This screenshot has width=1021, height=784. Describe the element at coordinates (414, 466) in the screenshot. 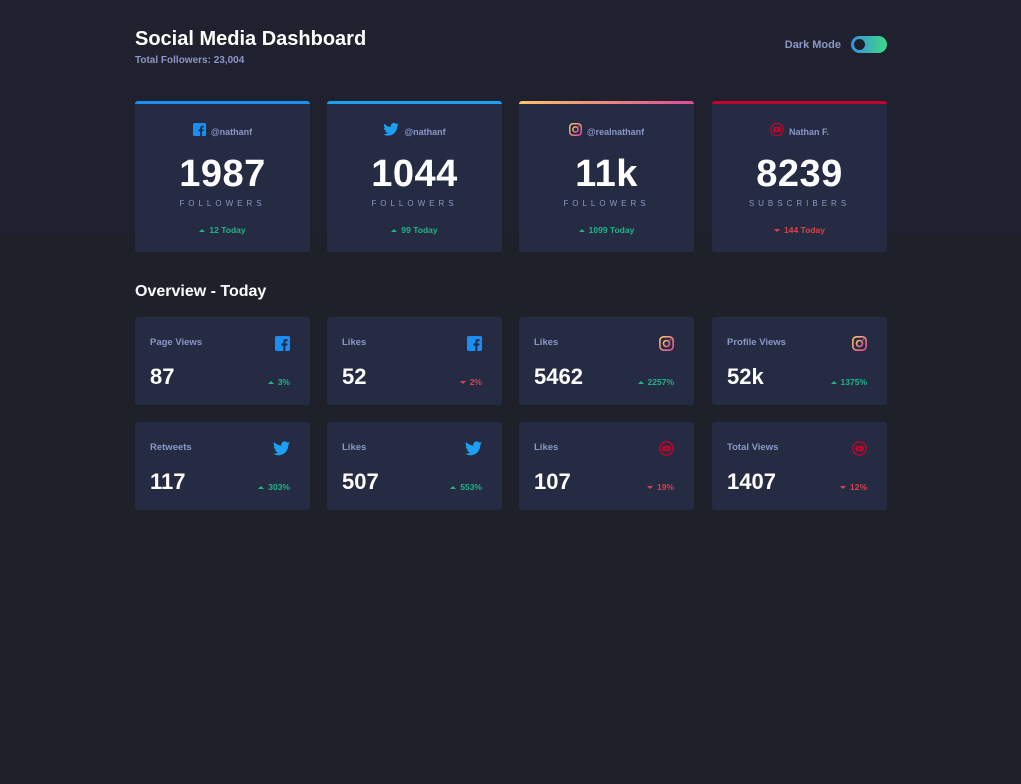

I see `overview-card: Likes 507 553%` at that location.